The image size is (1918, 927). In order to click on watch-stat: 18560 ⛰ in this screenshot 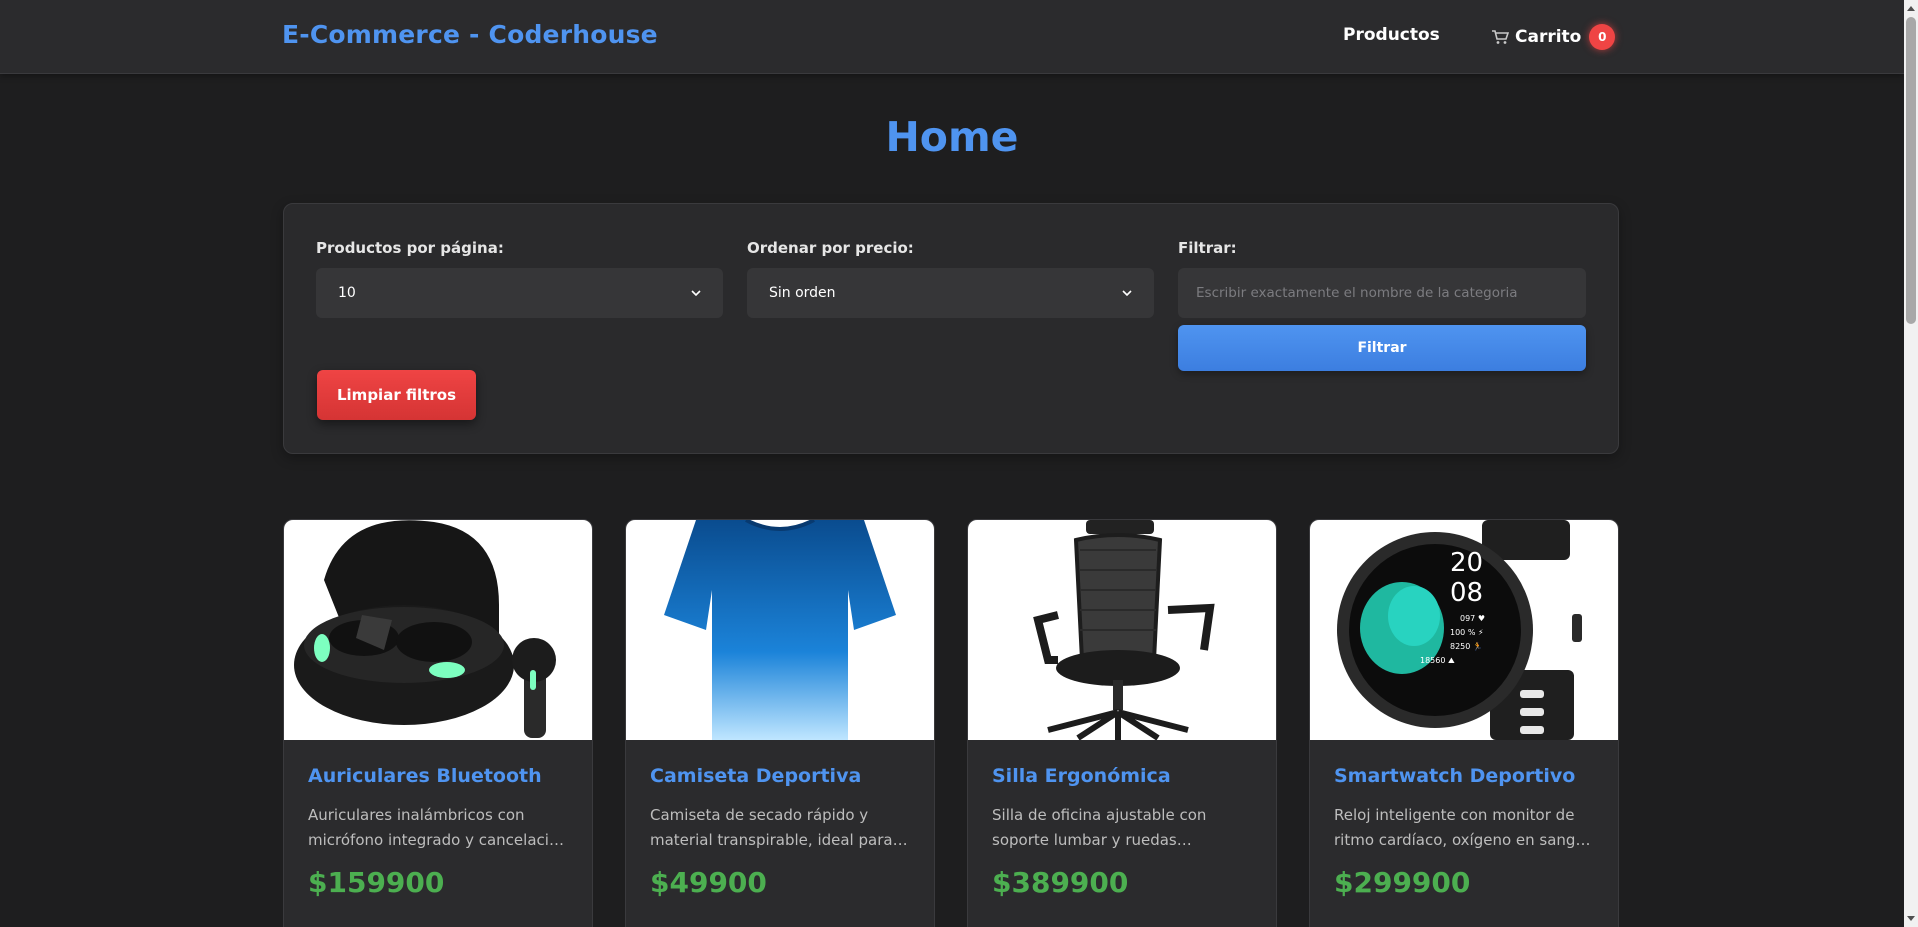, I will do `click(1437, 660)`.